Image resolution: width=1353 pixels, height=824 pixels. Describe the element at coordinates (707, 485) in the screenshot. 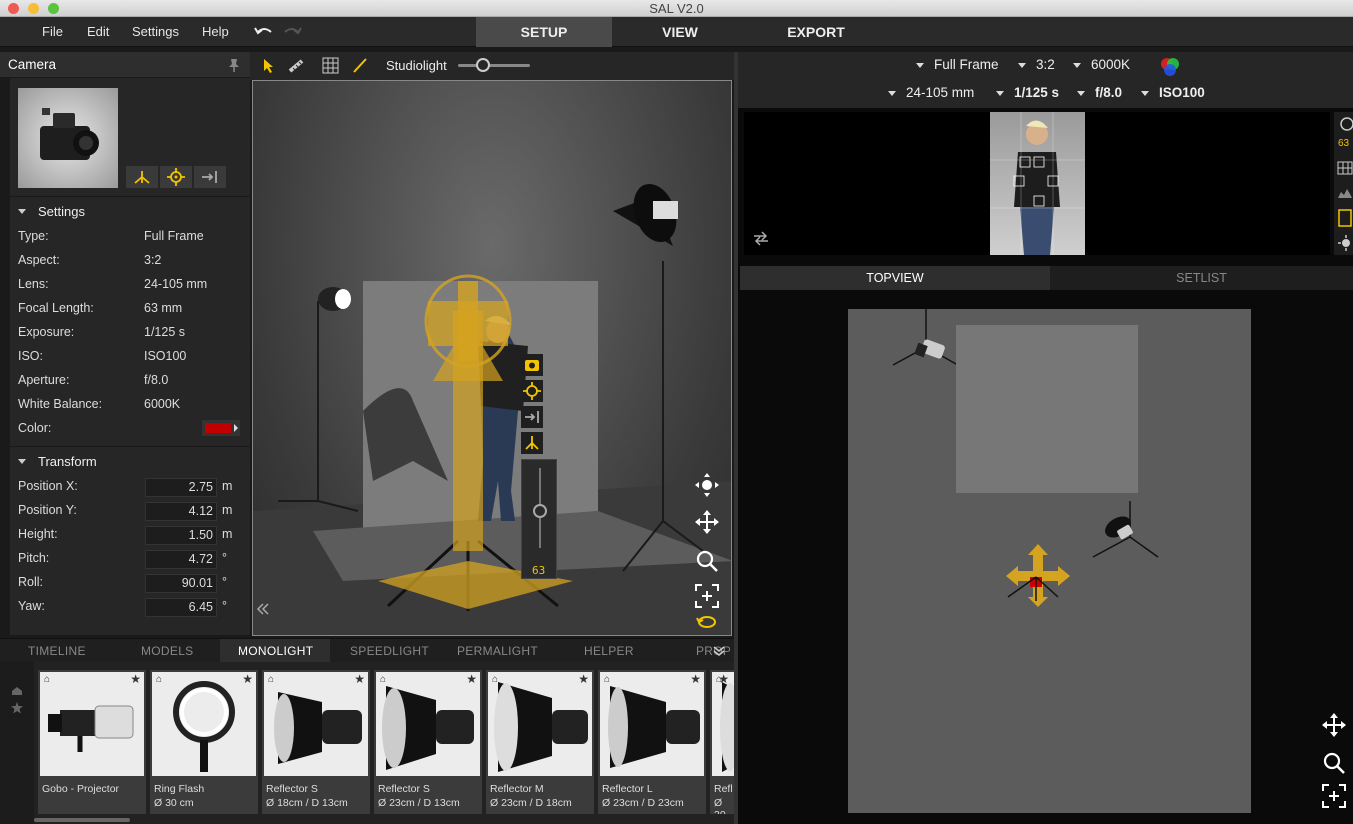

I see `orbit-icon` at that location.